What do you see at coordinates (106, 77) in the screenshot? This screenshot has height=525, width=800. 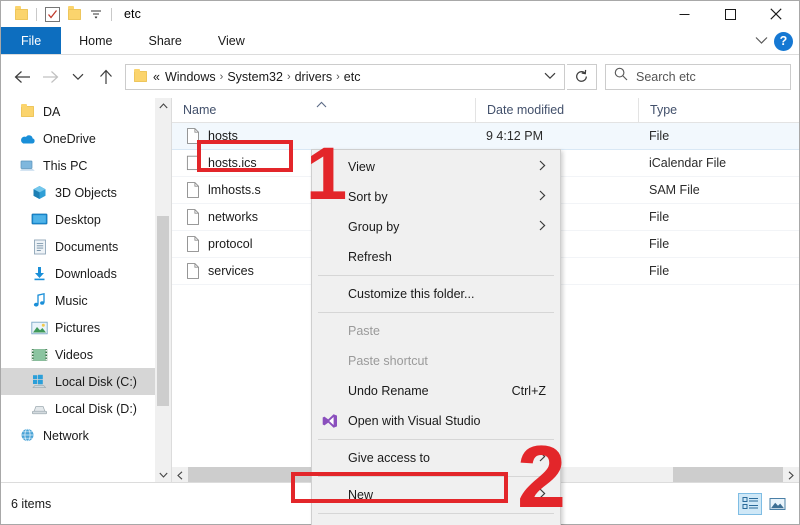 I see `up-button` at bounding box center [106, 77].